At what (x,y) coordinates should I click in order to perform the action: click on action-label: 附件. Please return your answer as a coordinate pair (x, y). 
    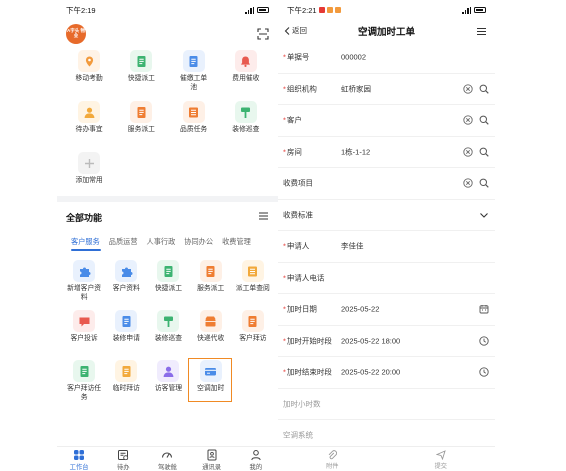
    Looking at the image, I should click on (332, 466).